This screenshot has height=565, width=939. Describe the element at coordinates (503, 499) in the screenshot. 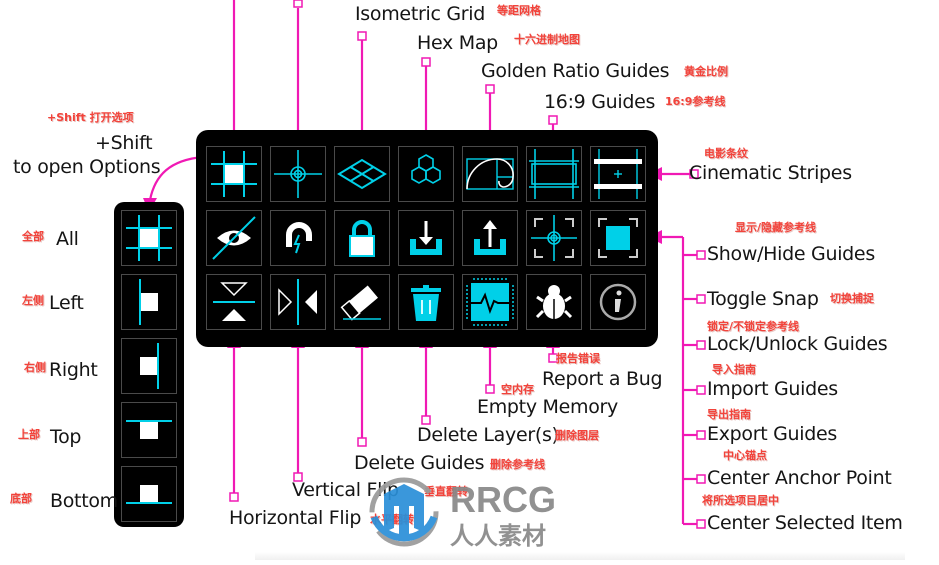

I see `svg-text: RRCG` at that location.